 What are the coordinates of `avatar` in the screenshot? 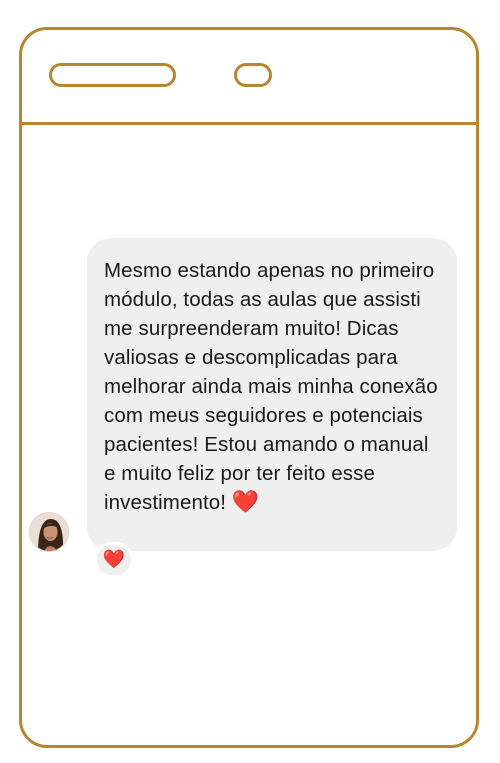 It's located at (49, 532).